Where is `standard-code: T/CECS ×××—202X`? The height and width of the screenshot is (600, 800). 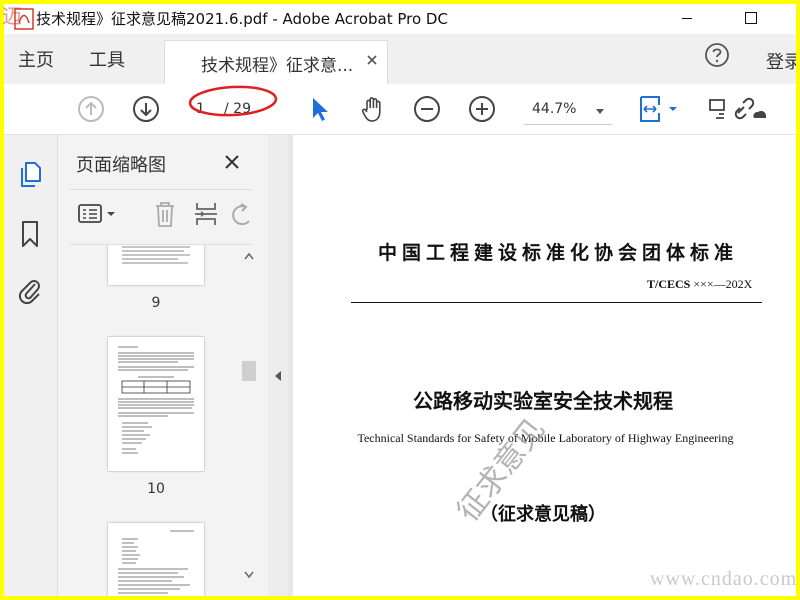
standard-code: T/CECS ×××—202X is located at coordinates (699, 284).